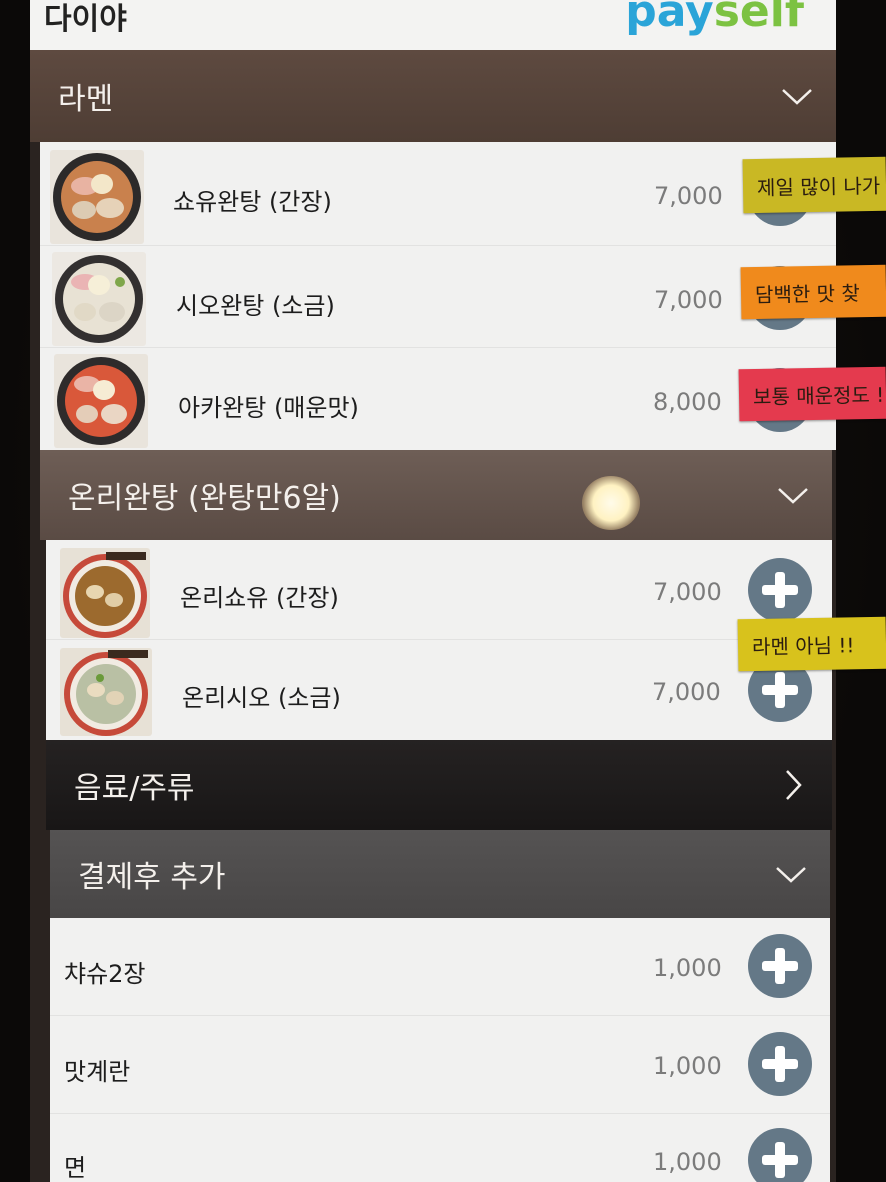 The width and height of the screenshot is (886, 1182). I want to click on addon-item-row: 맛계란 1,000, so click(440, 1065).